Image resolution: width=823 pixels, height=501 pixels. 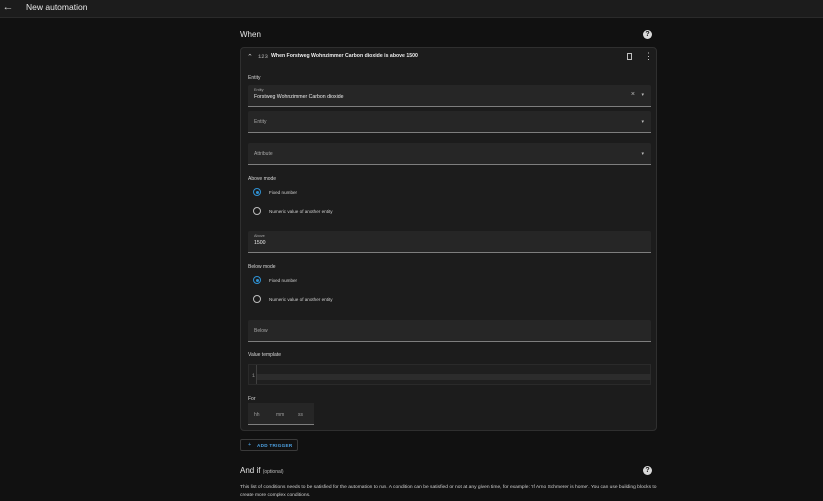 I want to click on chevron-up-icon: ⌃, so click(x=250, y=57).